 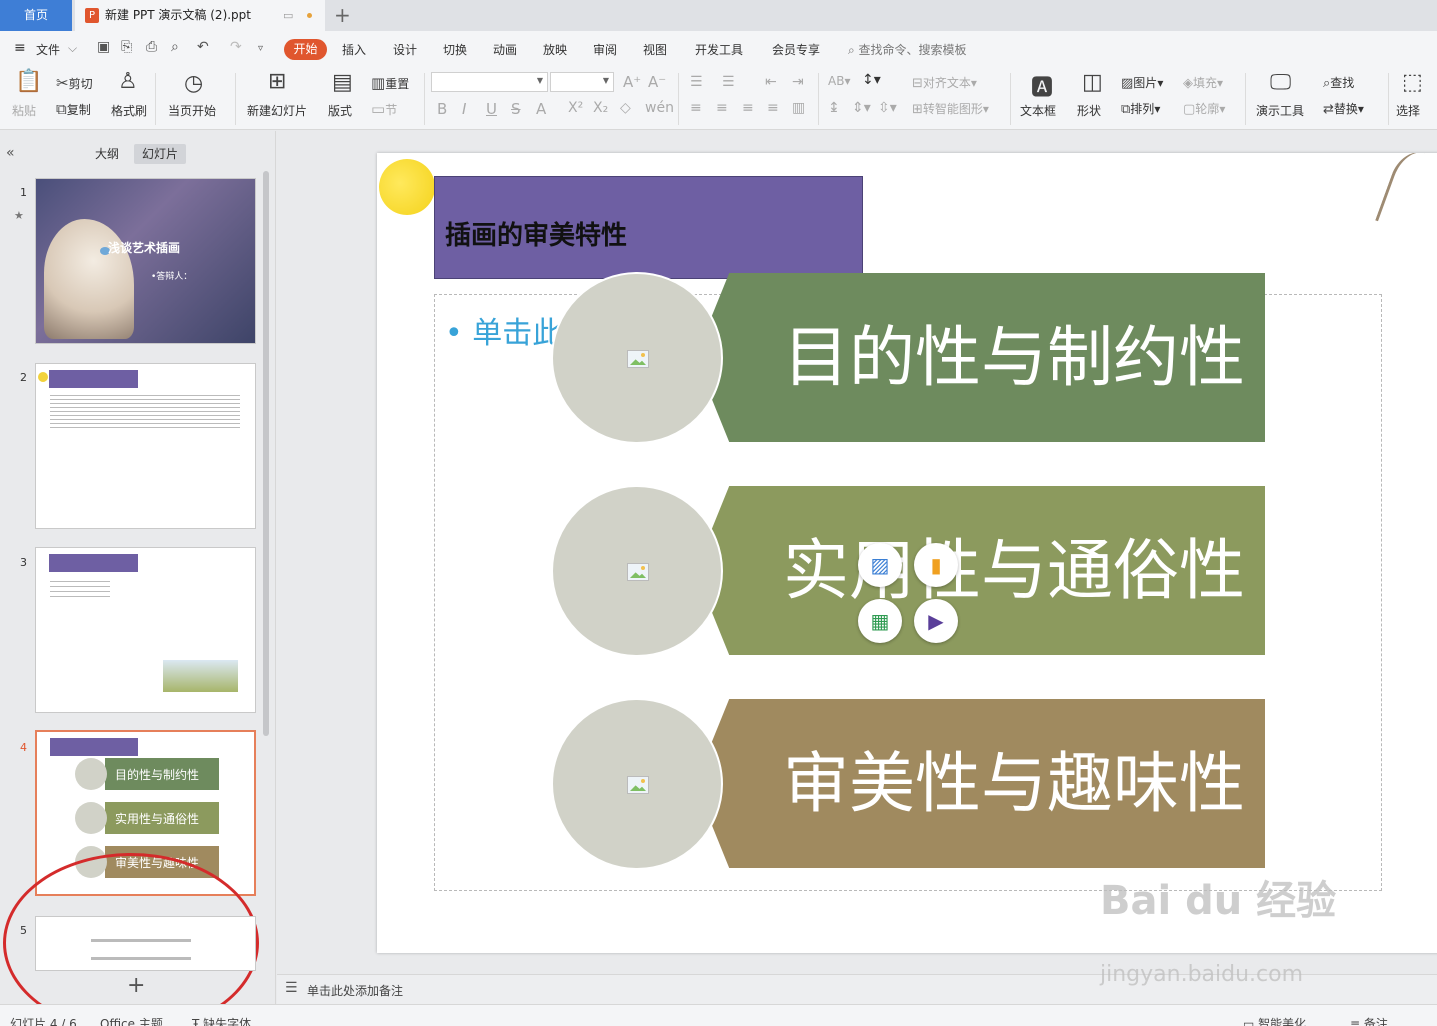 What do you see at coordinates (126, 47) in the screenshot?
I see `export-pdf-icon: ⎘` at bounding box center [126, 47].